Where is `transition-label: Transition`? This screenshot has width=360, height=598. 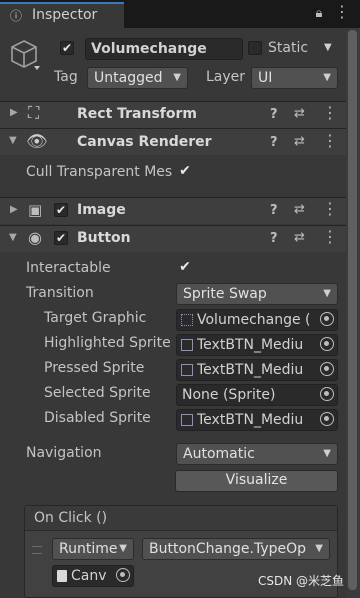
transition-label: Transition is located at coordinates (60, 293).